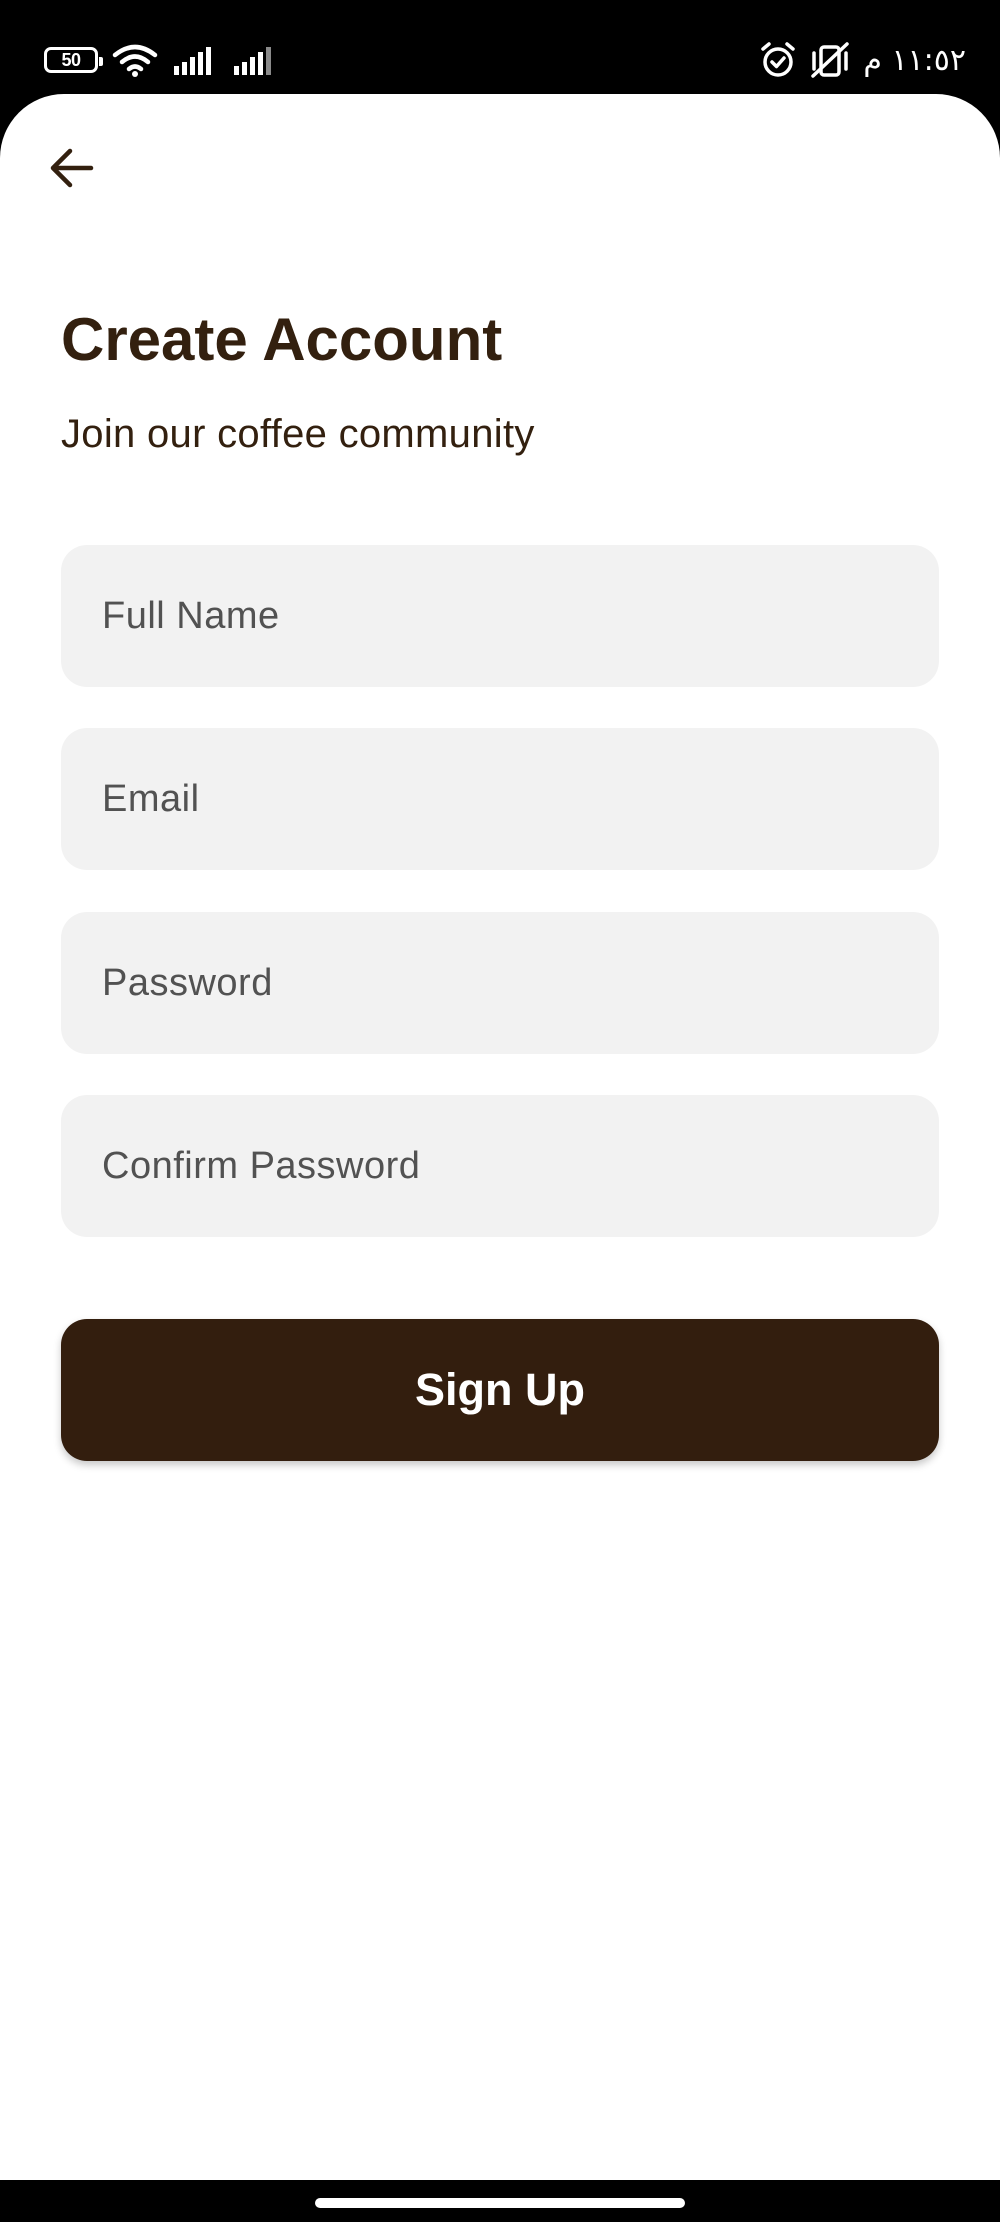 This screenshot has height=2222, width=1000. What do you see at coordinates (135, 60) in the screenshot?
I see `wifi-icon` at bounding box center [135, 60].